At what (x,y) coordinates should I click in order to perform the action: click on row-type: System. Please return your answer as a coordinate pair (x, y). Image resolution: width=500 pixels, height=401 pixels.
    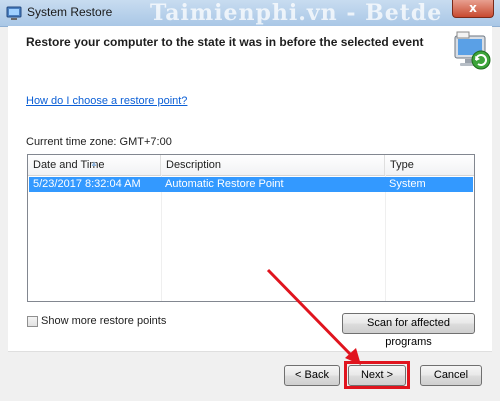
    Looking at the image, I should click on (407, 184).